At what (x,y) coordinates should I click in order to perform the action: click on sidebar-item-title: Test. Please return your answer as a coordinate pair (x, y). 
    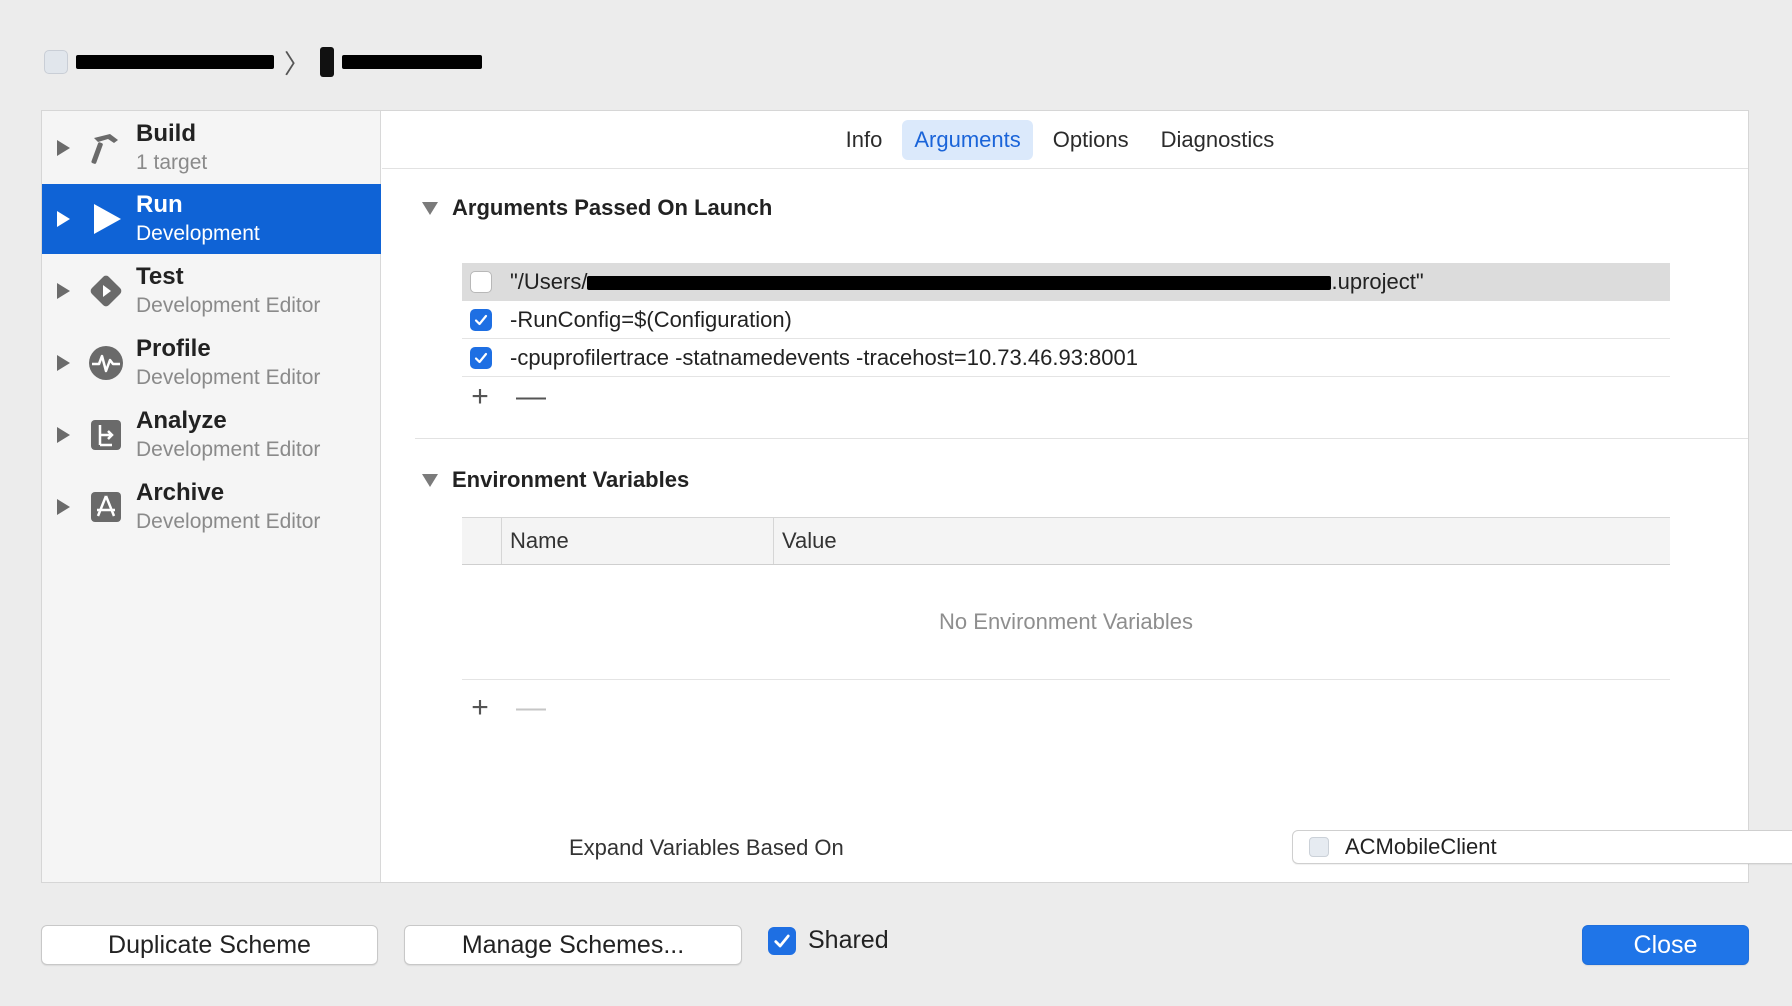
    Looking at the image, I should click on (160, 276).